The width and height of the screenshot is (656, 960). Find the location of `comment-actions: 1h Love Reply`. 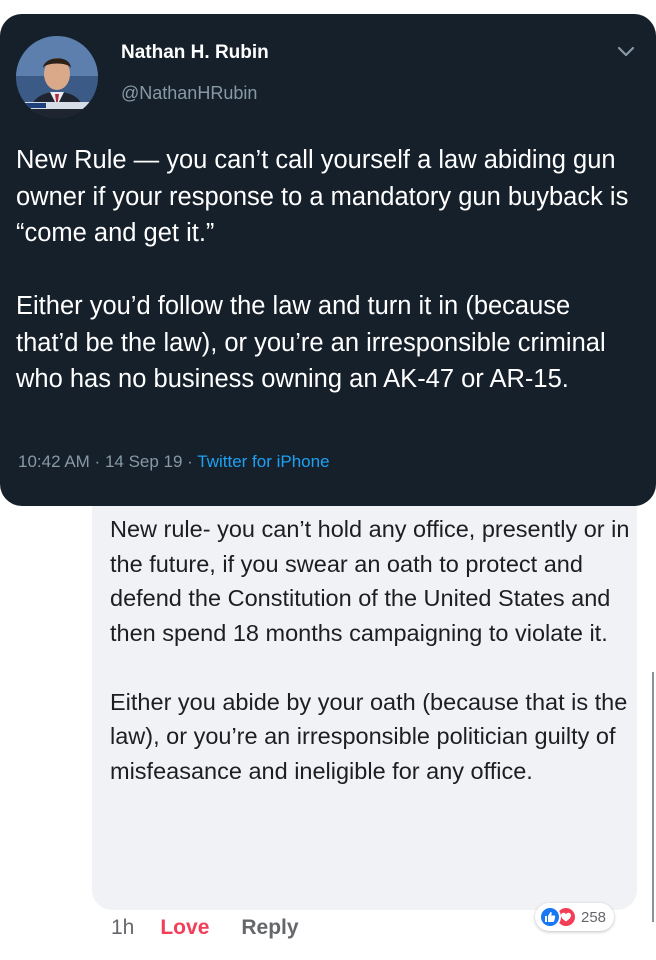

comment-actions: 1h Love Reply is located at coordinates (205, 928).